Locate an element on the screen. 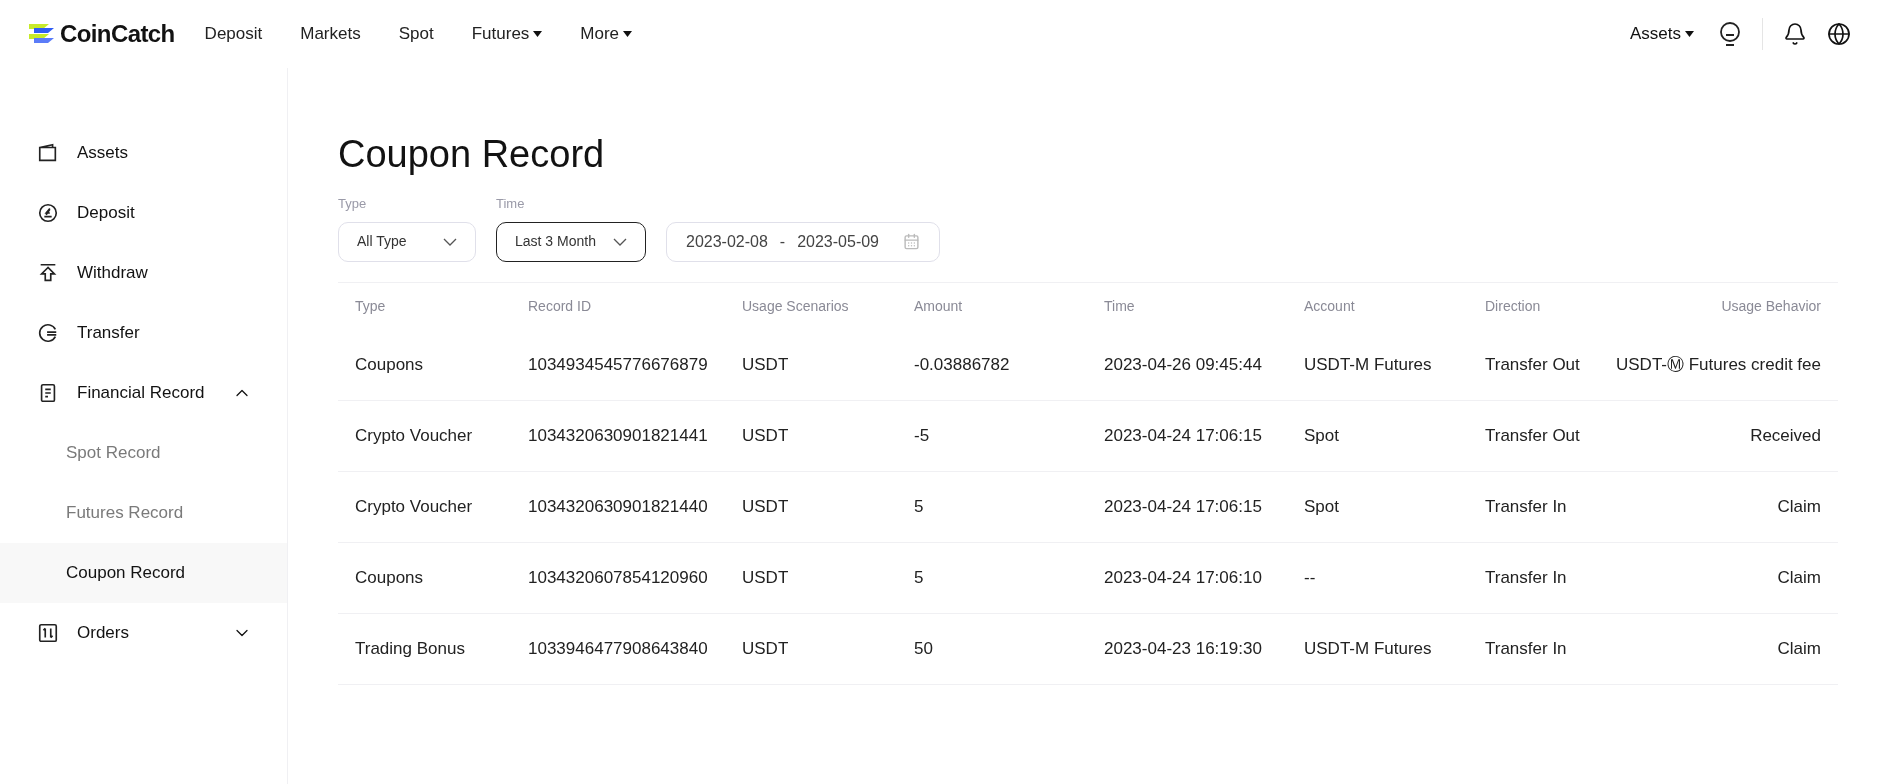  sidebar-item: Deposit is located at coordinates (143, 213).